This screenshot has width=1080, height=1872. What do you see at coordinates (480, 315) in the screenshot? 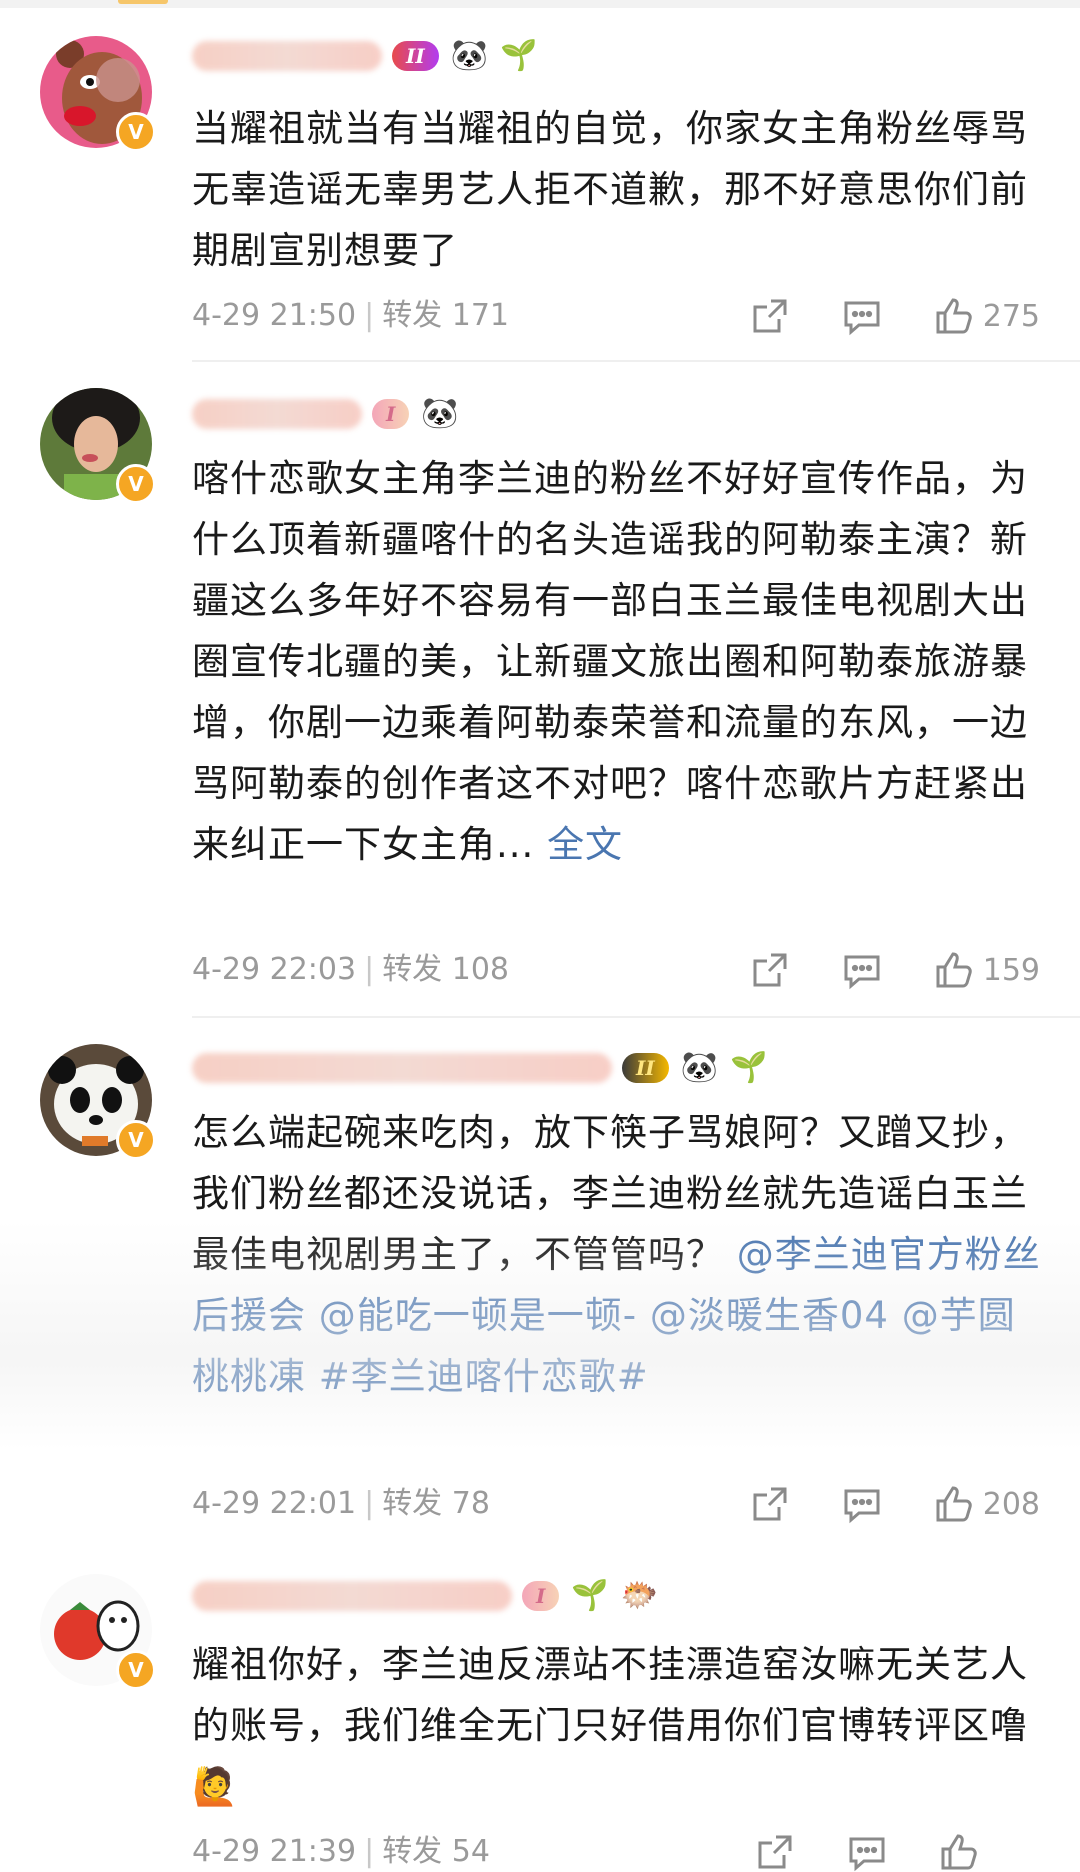
I see `repost-count: 171` at bounding box center [480, 315].